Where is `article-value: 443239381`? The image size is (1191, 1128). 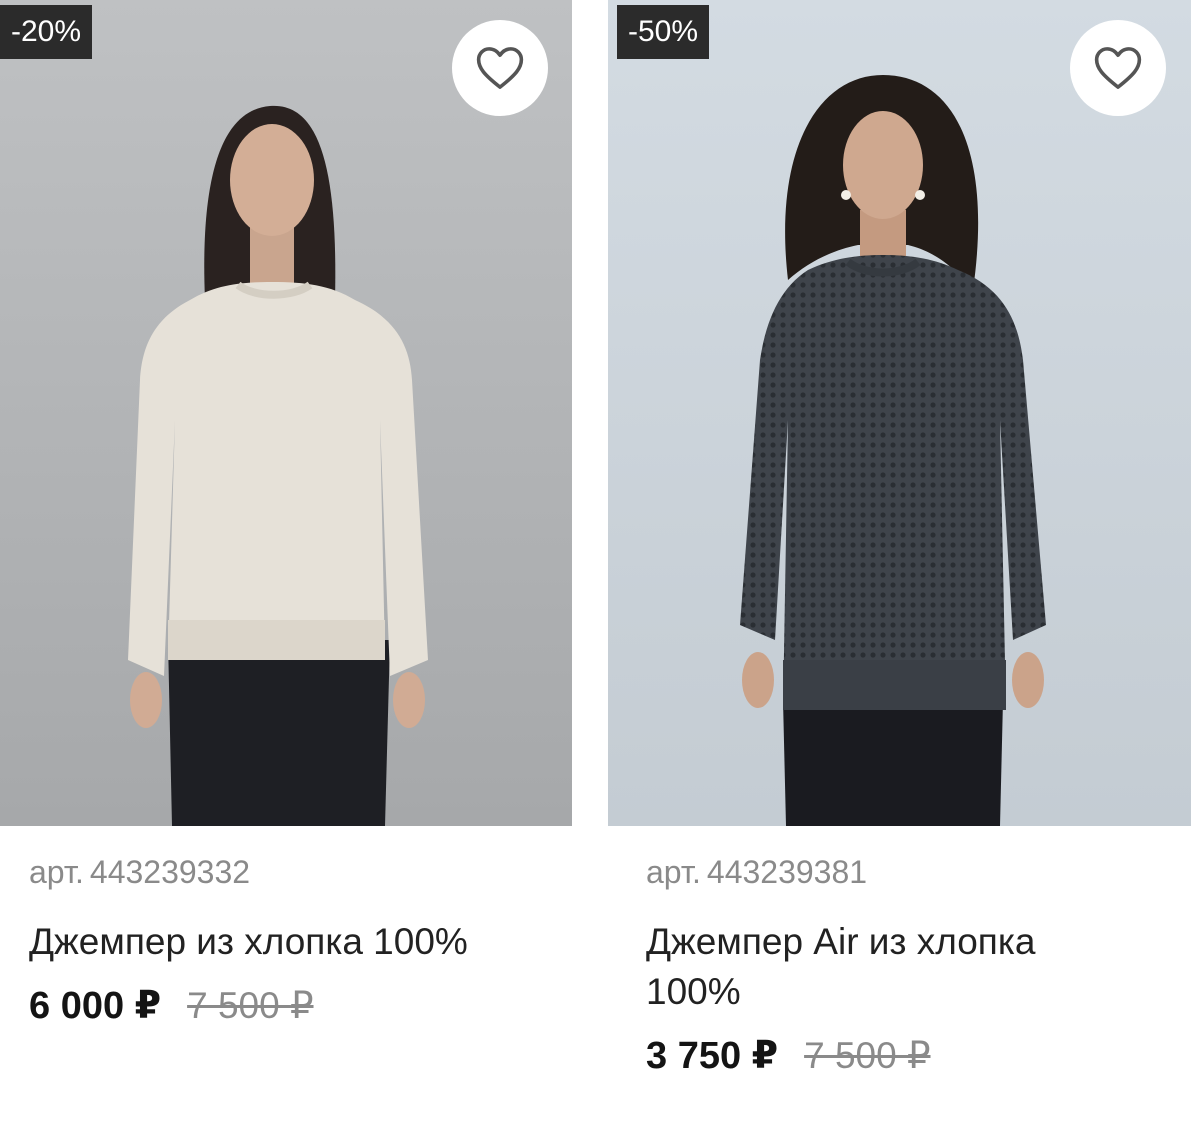
article-value: 443239381 is located at coordinates (787, 872).